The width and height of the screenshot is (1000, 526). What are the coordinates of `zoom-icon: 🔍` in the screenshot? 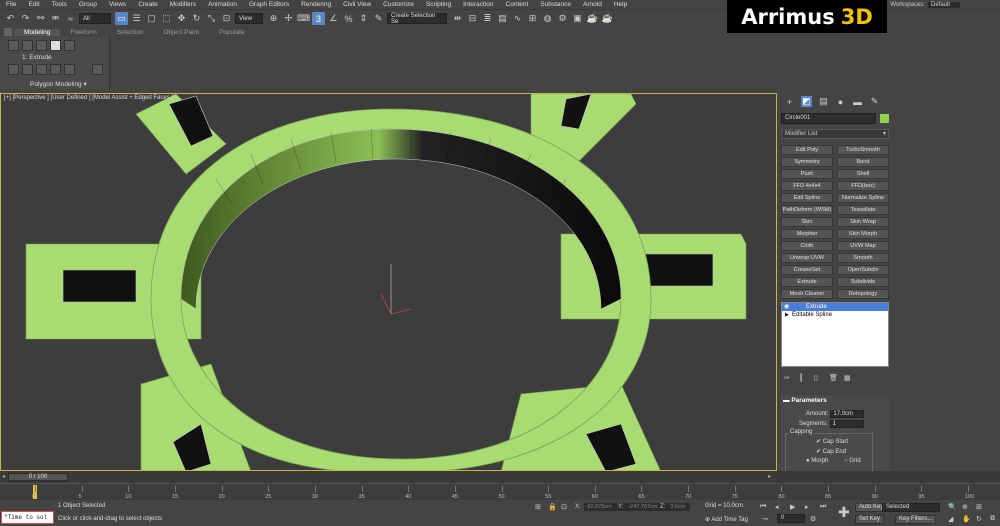 It's located at (952, 507).